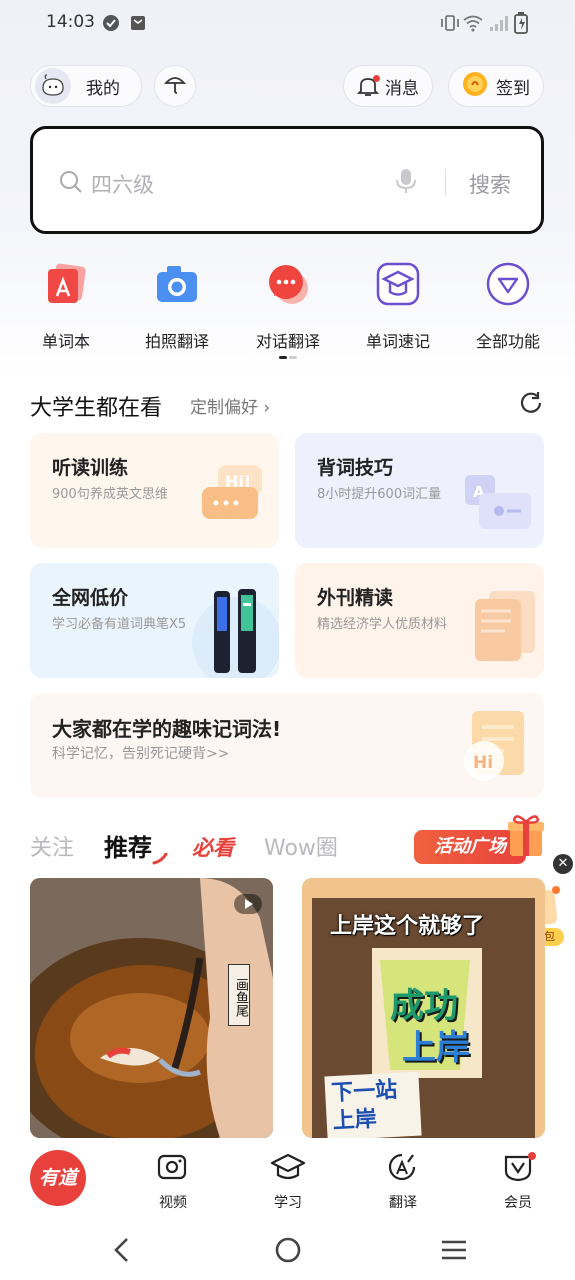  I want to click on vibrate-icon, so click(450, 25).